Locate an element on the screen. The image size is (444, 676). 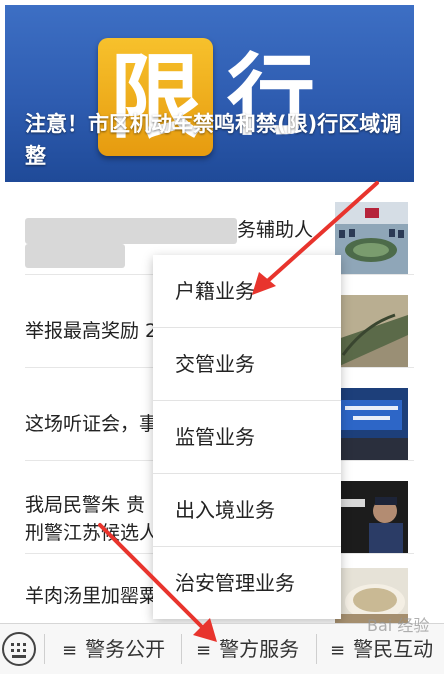
menu-item-label: 治安管理业务 is located at coordinates (235, 583).